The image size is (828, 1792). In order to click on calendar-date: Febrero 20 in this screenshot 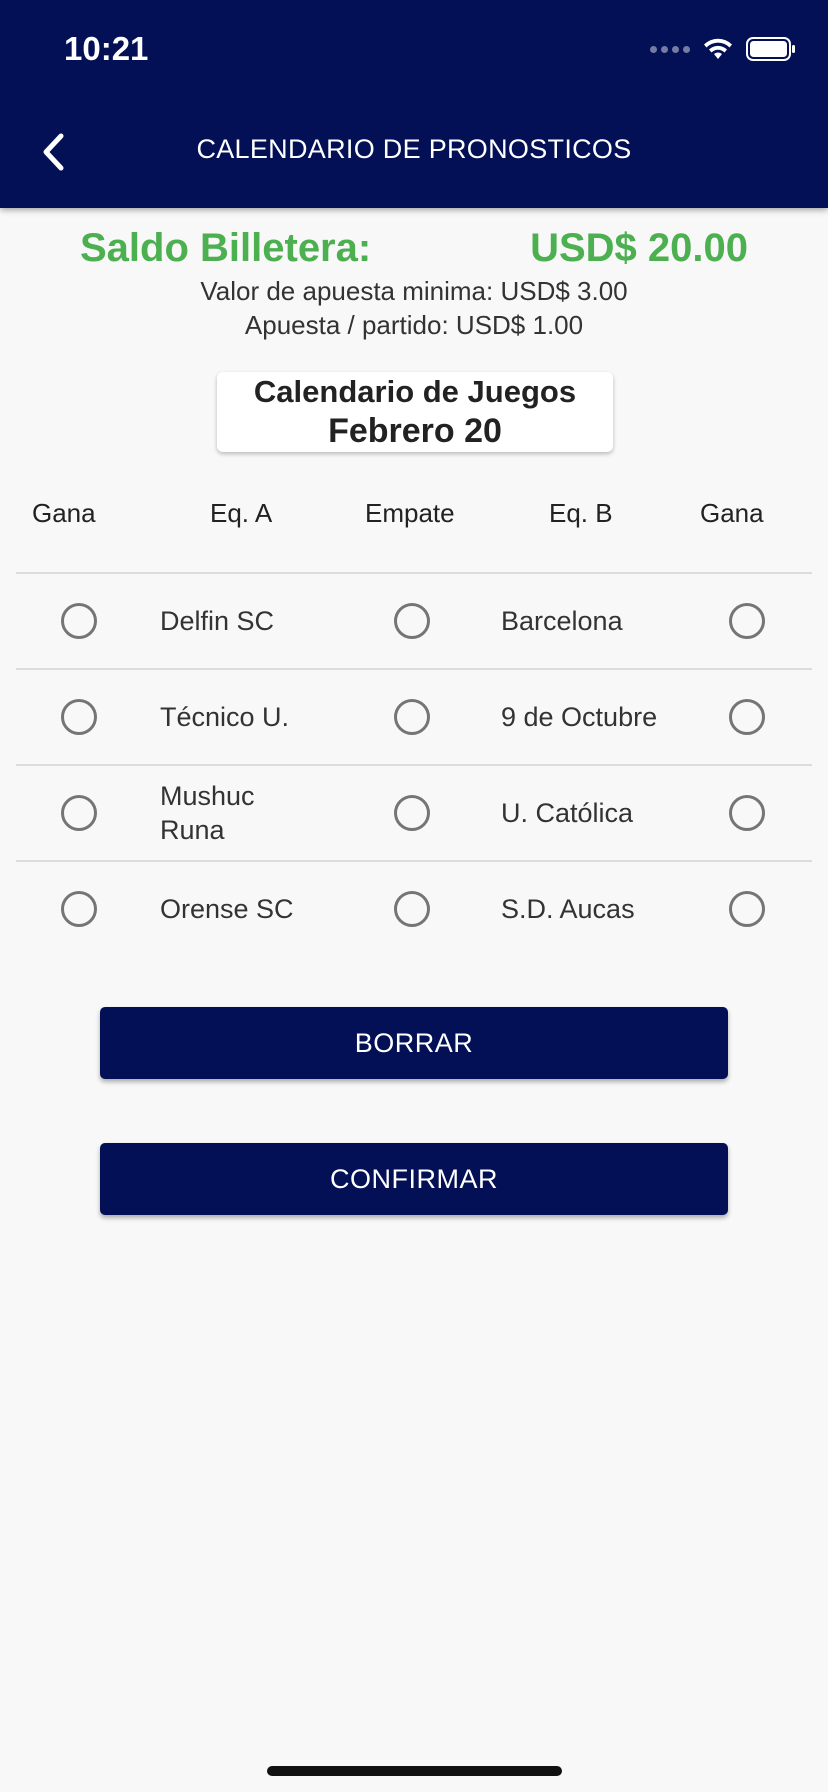, I will do `click(415, 431)`.